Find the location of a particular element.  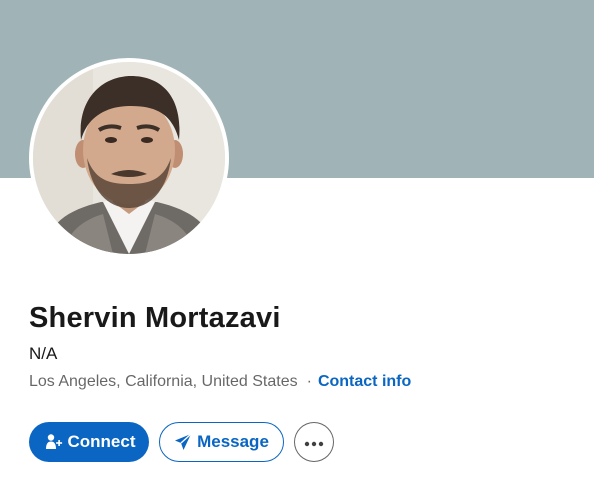

message-label: Message is located at coordinates (233, 441).